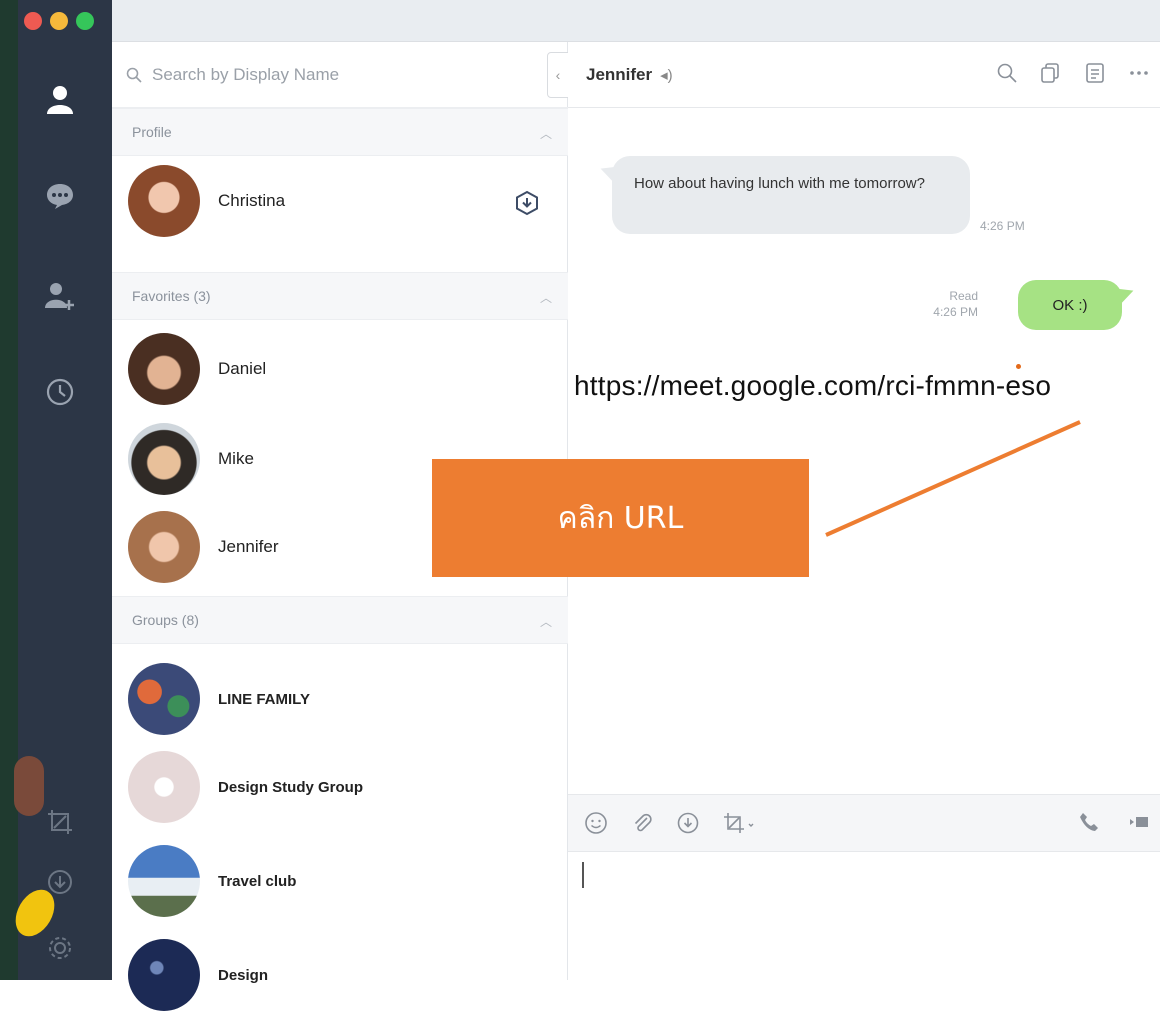 Image resolution: width=1160 pixels, height=1020 pixels. I want to click on profile-row: Christina, so click(340, 201).